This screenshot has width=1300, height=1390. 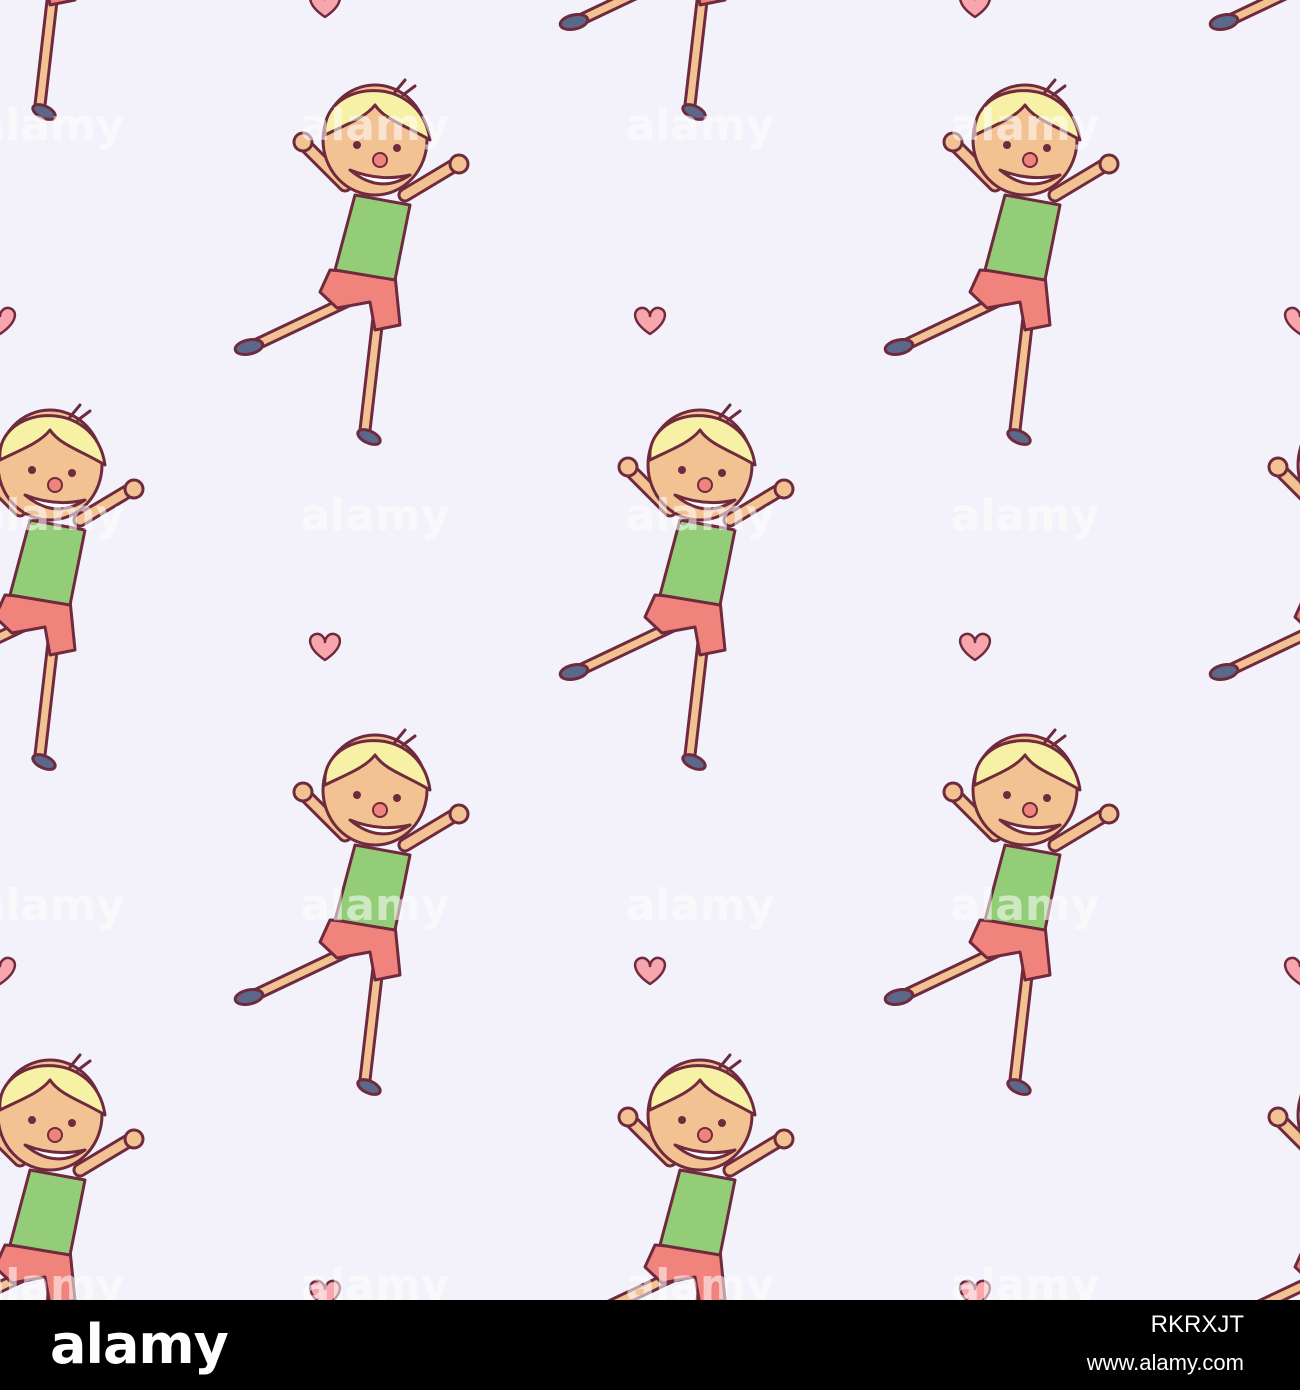 I want to click on site-url-label: www.alamy.com, so click(x=1165, y=1362).